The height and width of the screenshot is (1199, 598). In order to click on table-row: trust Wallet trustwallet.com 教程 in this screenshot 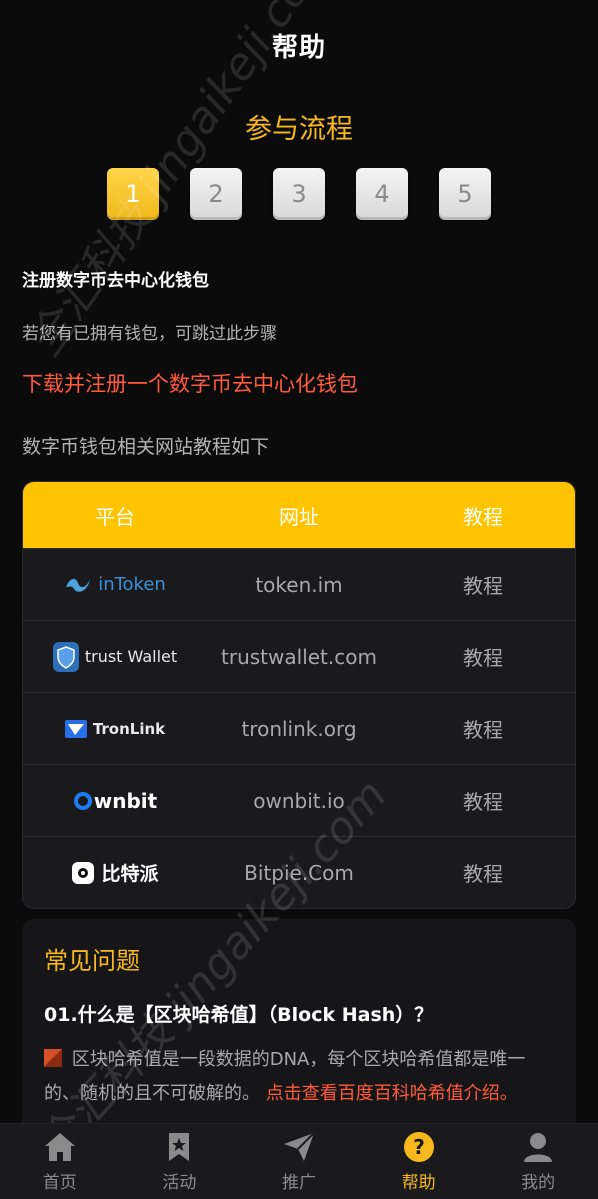, I will do `click(299, 656)`.